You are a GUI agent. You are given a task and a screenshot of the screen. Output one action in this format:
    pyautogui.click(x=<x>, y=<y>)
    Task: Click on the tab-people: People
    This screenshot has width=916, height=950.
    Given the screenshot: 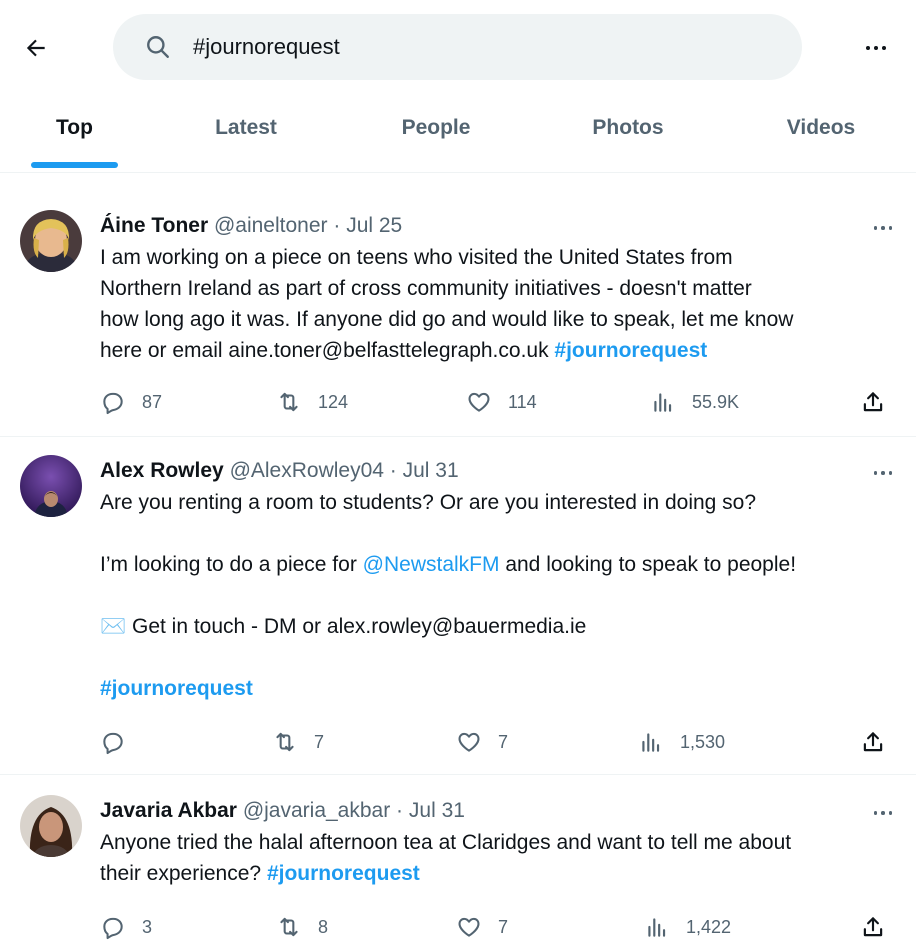 What is the action you would take?
    pyautogui.click(x=436, y=136)
    